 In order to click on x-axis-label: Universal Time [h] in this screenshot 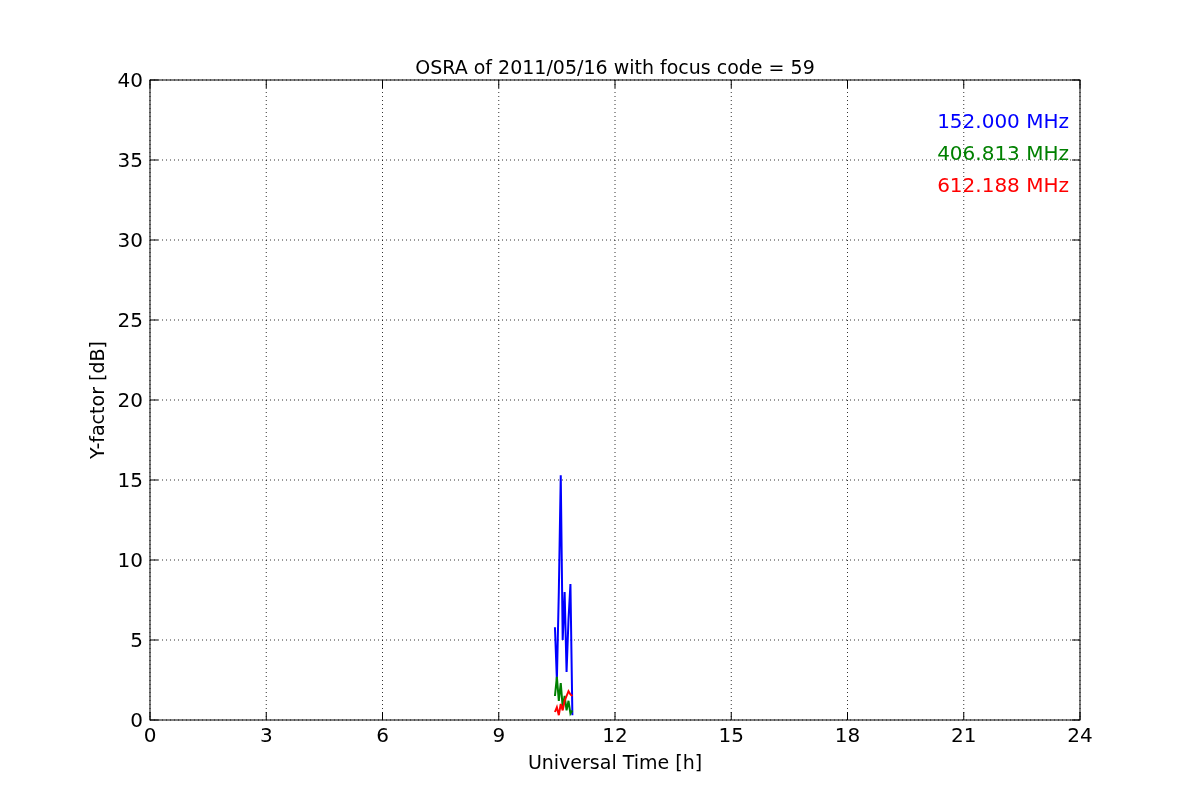, I will do `click(615, 762)`.